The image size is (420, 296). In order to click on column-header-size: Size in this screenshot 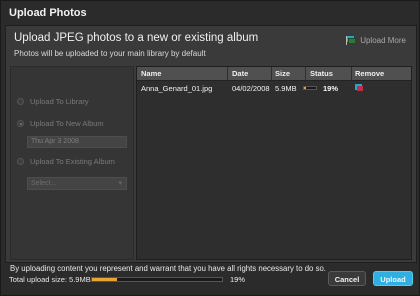, I will do `click(282, 73)`.